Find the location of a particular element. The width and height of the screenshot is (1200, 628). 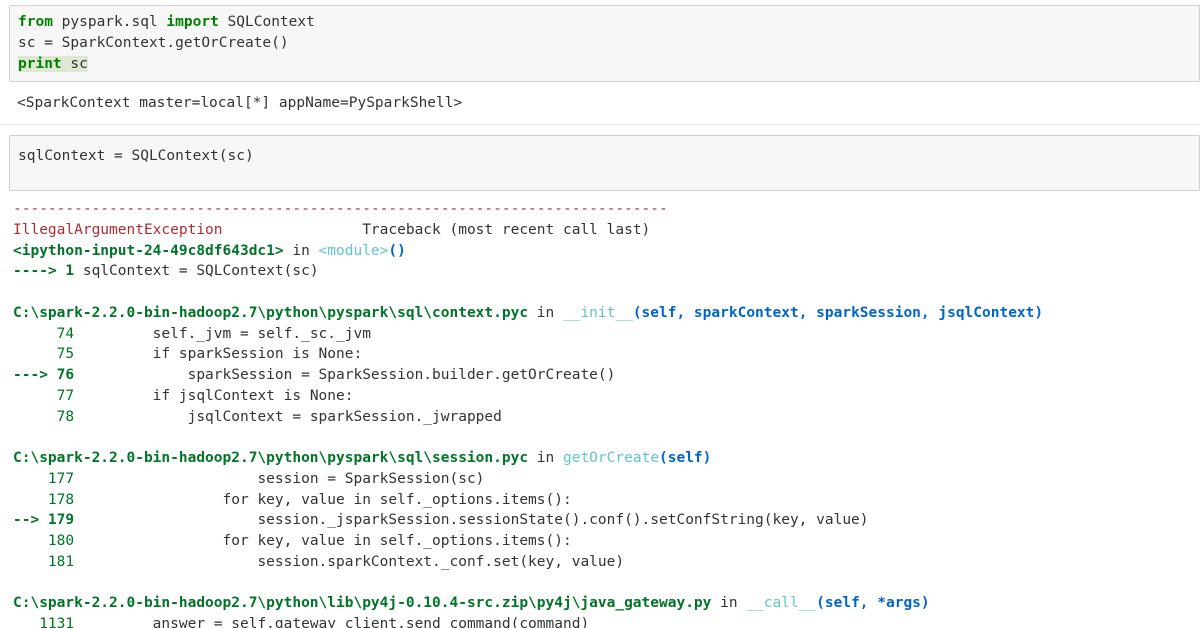

keyword-from: from is located at coordinates (35, 22).